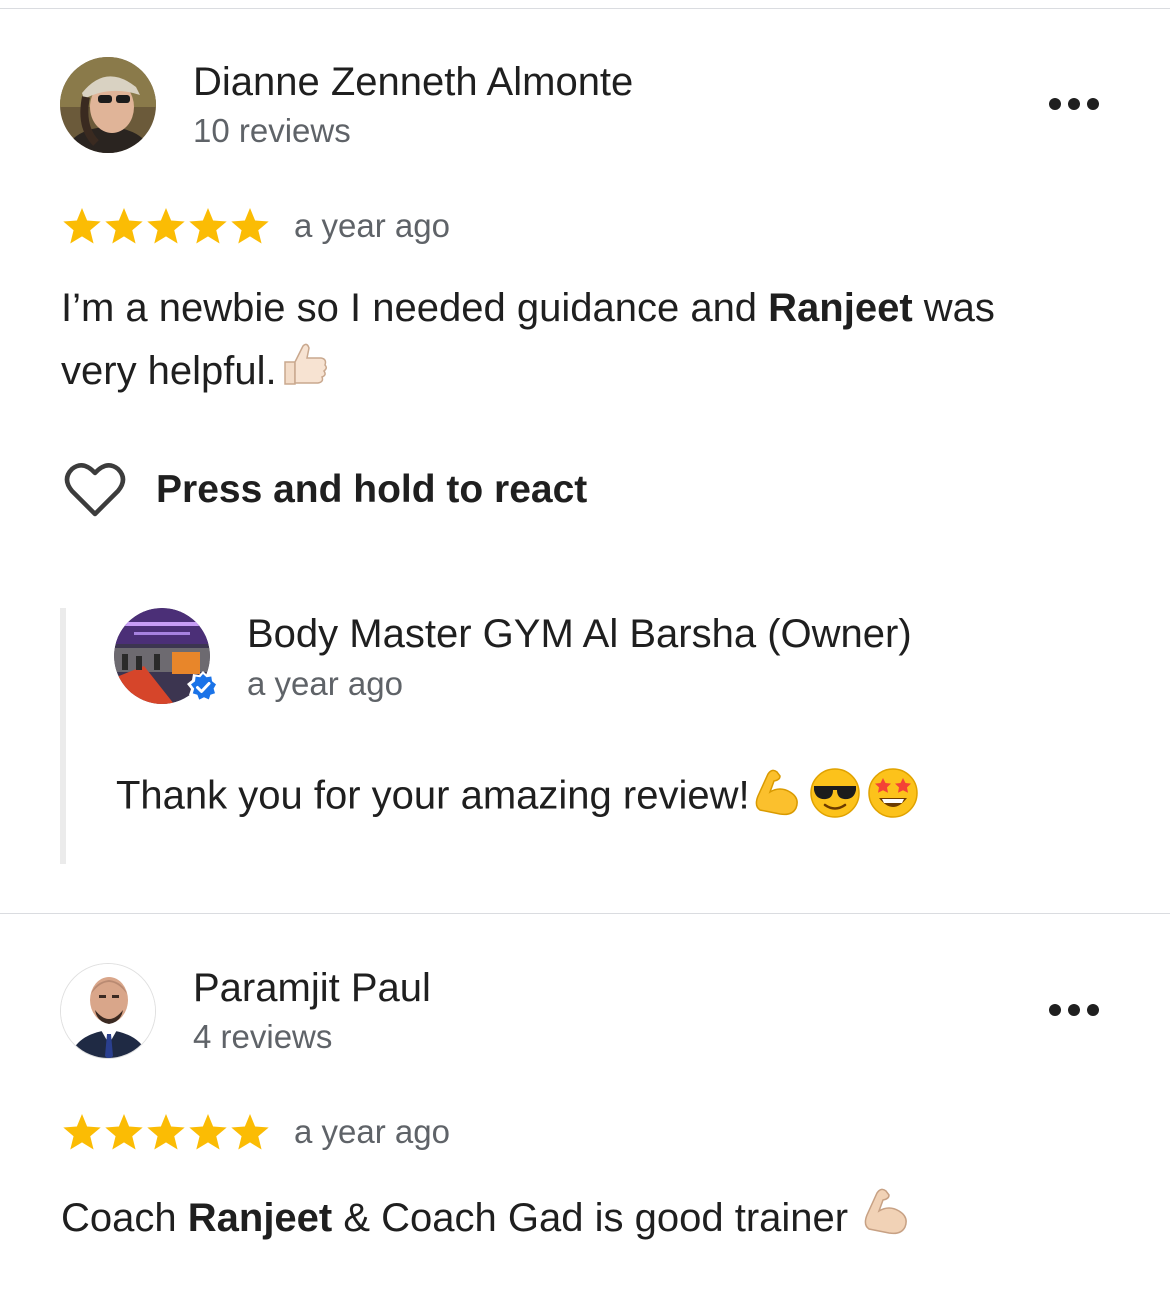 Image resolution: width=1170 pixels, height=1295 pixels. What do you see at coordinates (372, 489) in the screenshot?
I see `react-label: Press and hold to react` at bounding box center [372, 489].